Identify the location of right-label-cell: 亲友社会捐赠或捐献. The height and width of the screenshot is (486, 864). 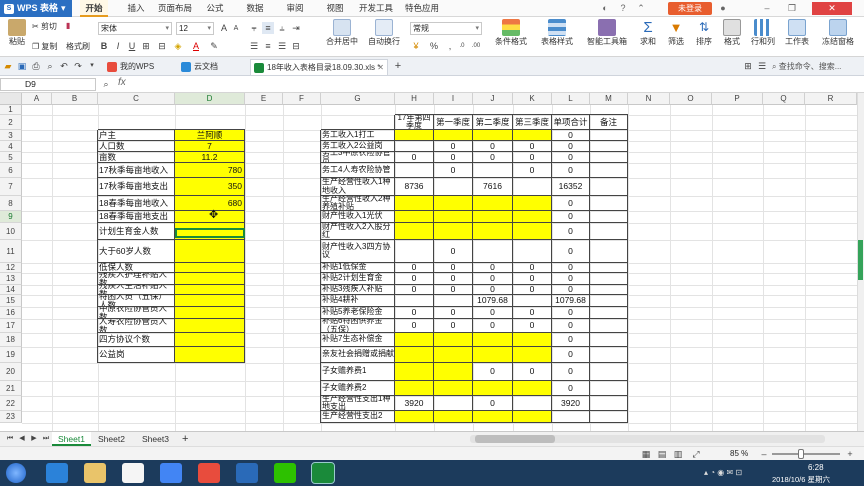
(358, 355).